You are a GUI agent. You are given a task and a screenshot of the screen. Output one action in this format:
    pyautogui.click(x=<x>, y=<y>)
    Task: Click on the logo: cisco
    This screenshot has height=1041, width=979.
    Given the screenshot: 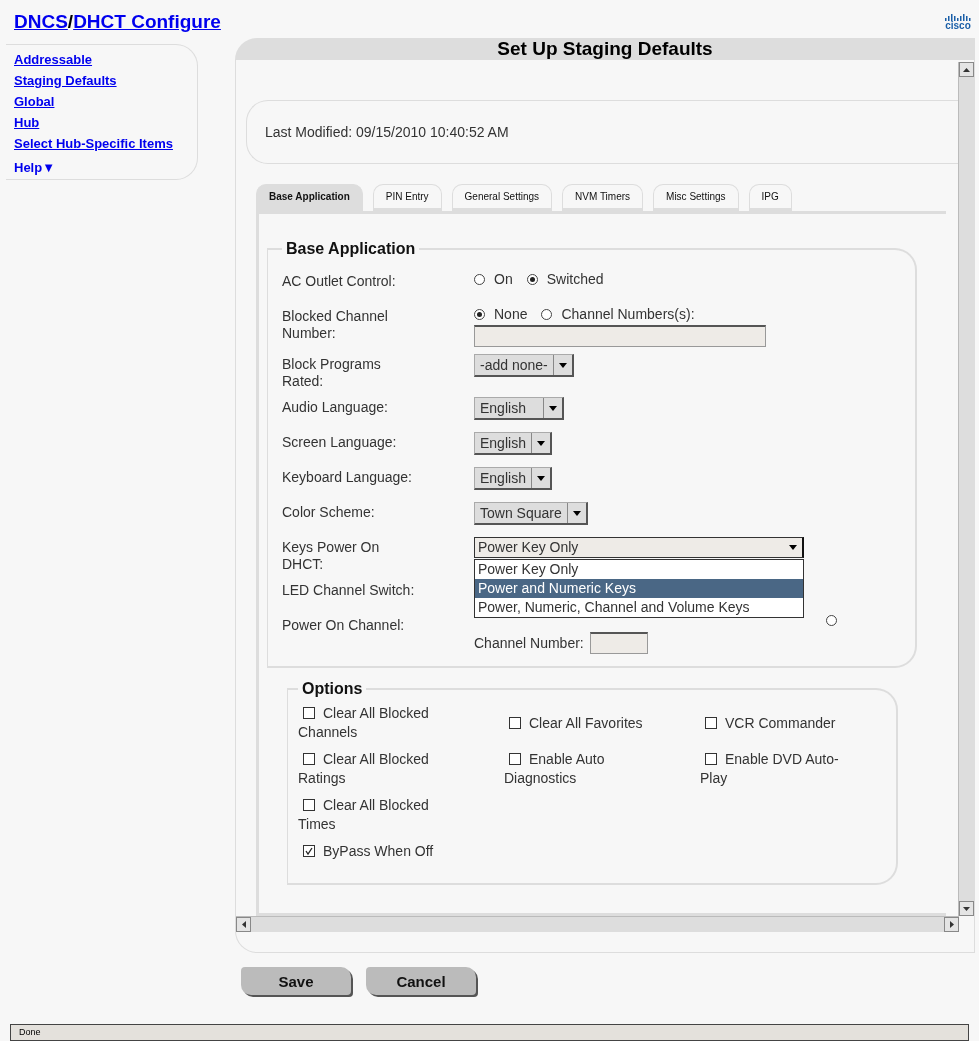 What is the action you would take?
    pyautogui.click(x=958, y=22)
    